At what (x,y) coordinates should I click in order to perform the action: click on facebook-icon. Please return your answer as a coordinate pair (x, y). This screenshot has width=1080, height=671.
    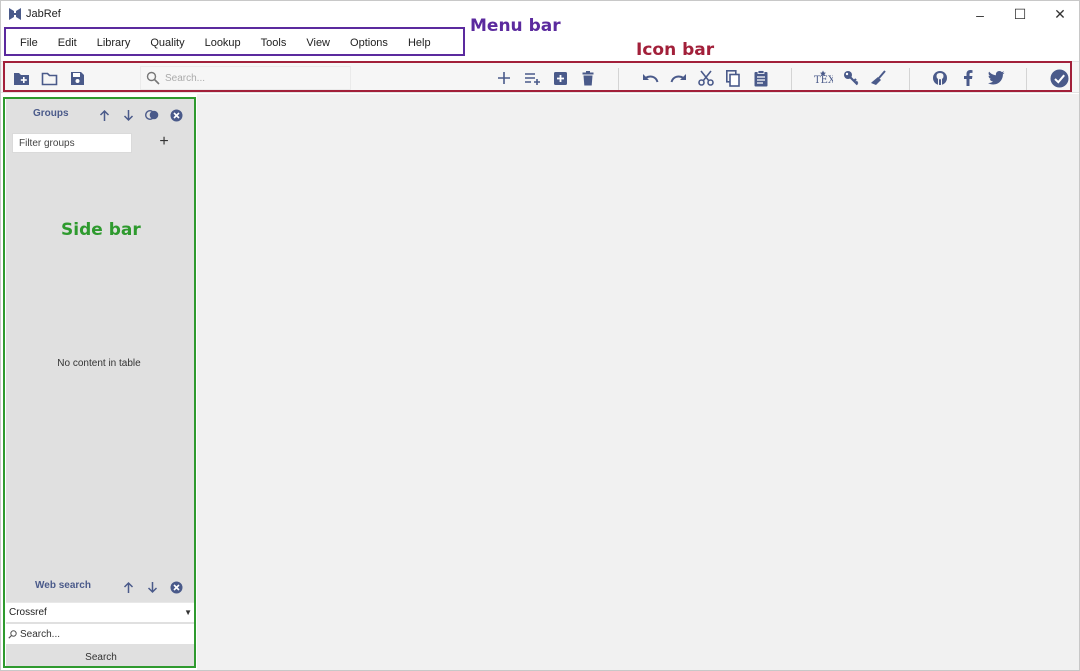
    Looking at the image, I should click on (968, 78).